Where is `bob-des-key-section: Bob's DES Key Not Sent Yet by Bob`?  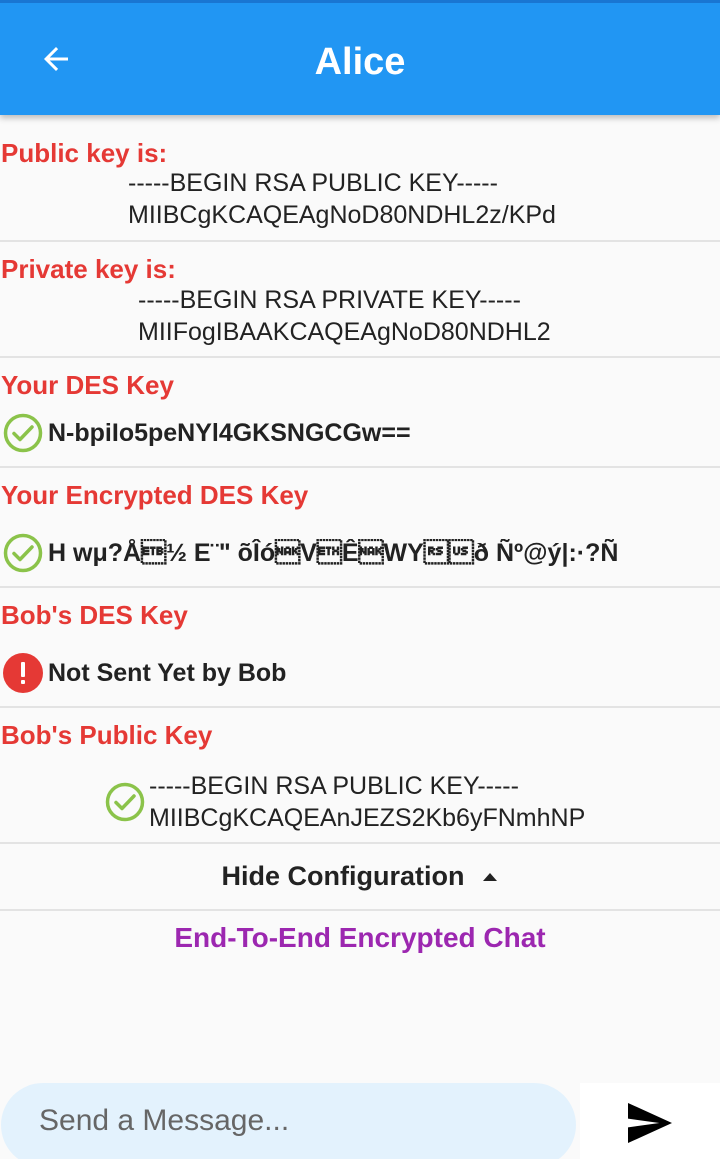
bob-des-key-section: Bob's DES Key Not Sent Yet by Bob is located at coordinates (360, 648).